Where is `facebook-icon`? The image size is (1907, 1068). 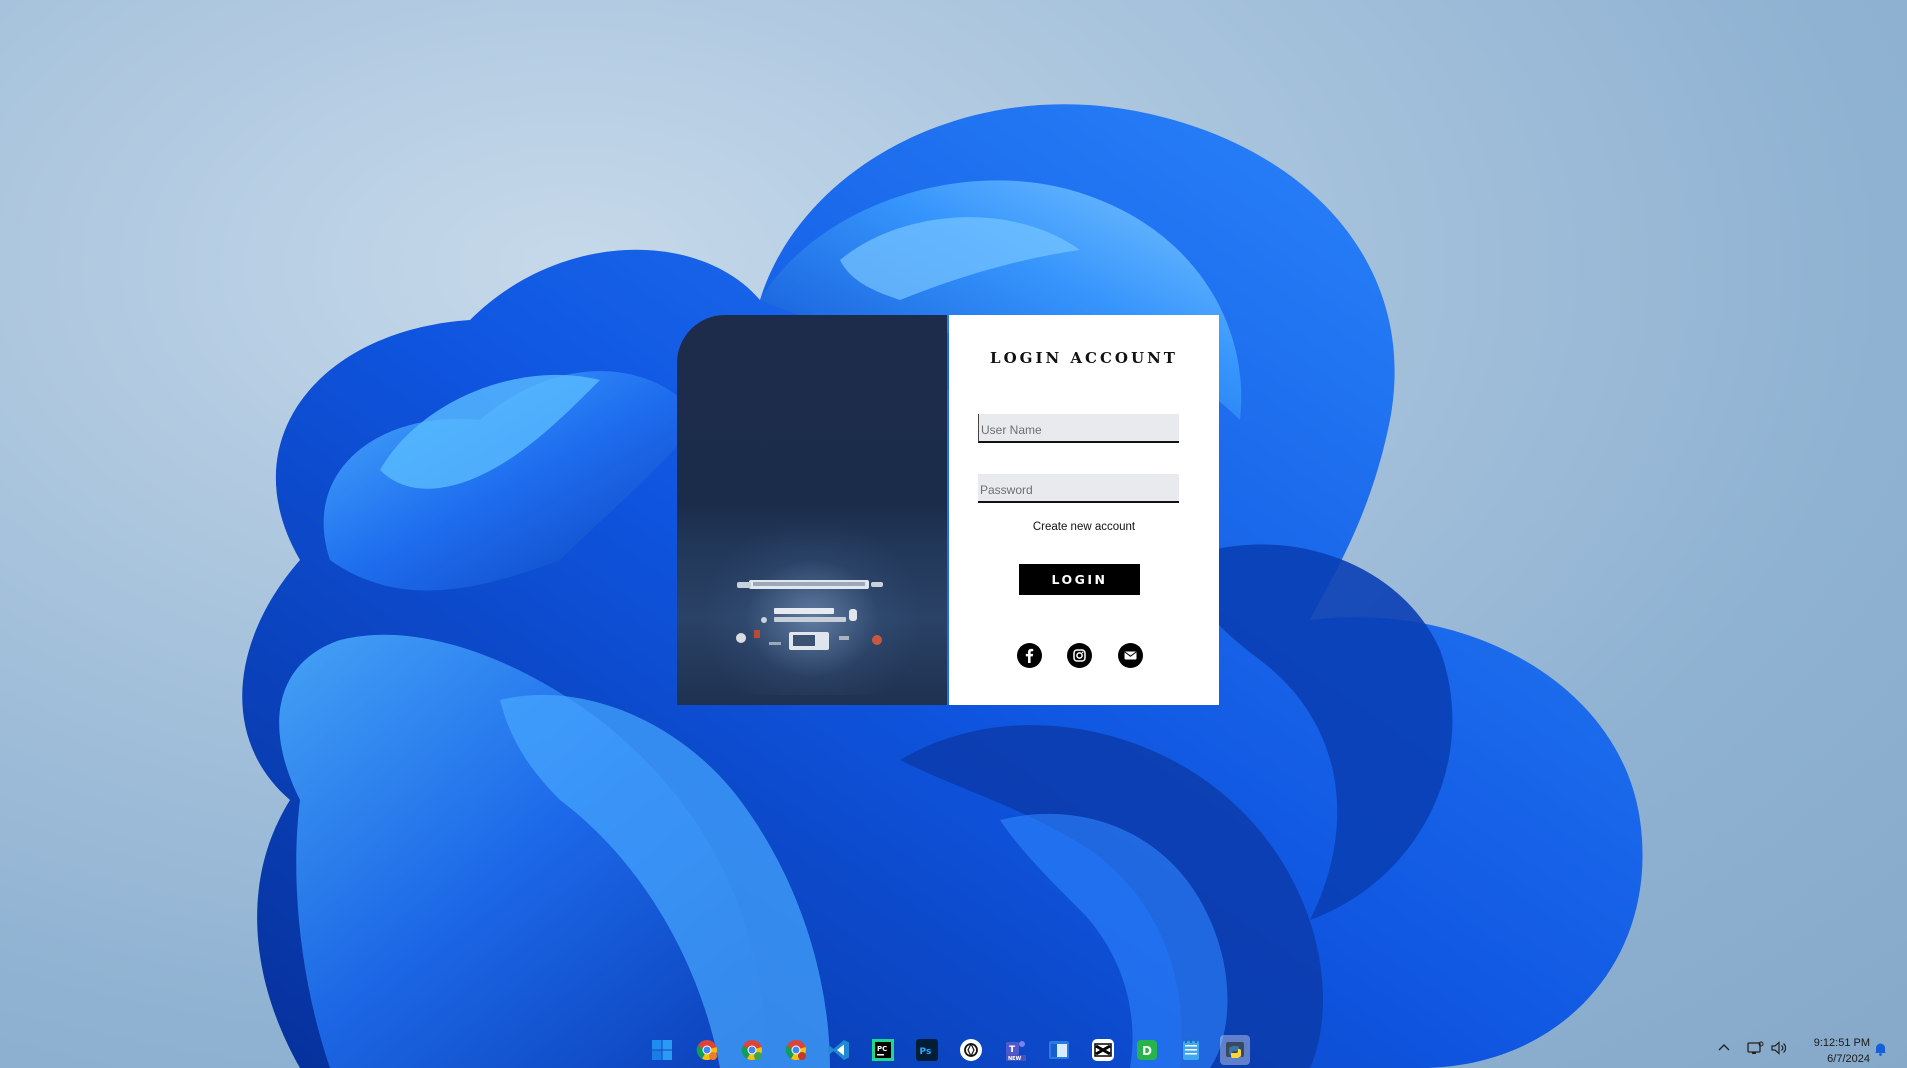 facebook-icon is located at coordinates (1029, 655).